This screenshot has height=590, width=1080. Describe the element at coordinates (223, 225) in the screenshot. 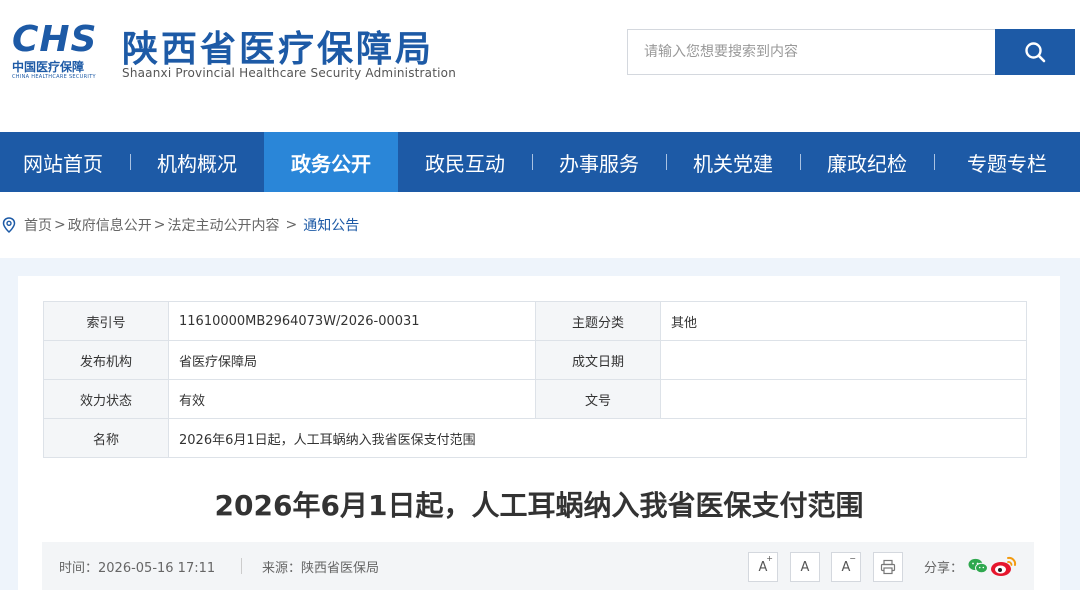

I see `breadcrumb-statutory: 法定主动公开内容` at that location.